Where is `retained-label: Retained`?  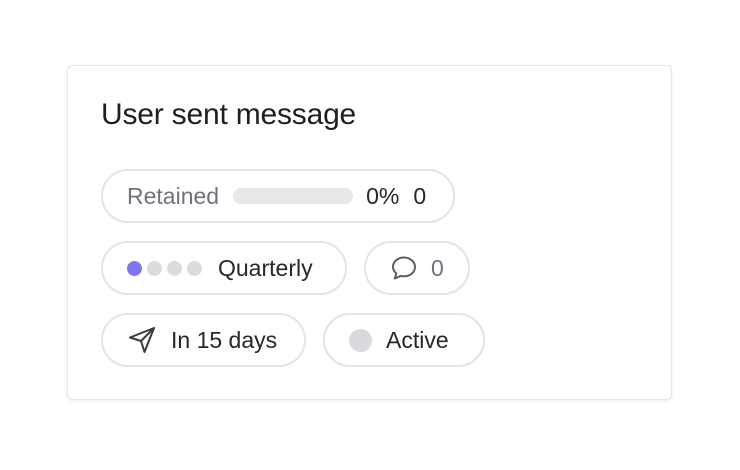 retained-label: Retained is located at coordinates (173, 195).